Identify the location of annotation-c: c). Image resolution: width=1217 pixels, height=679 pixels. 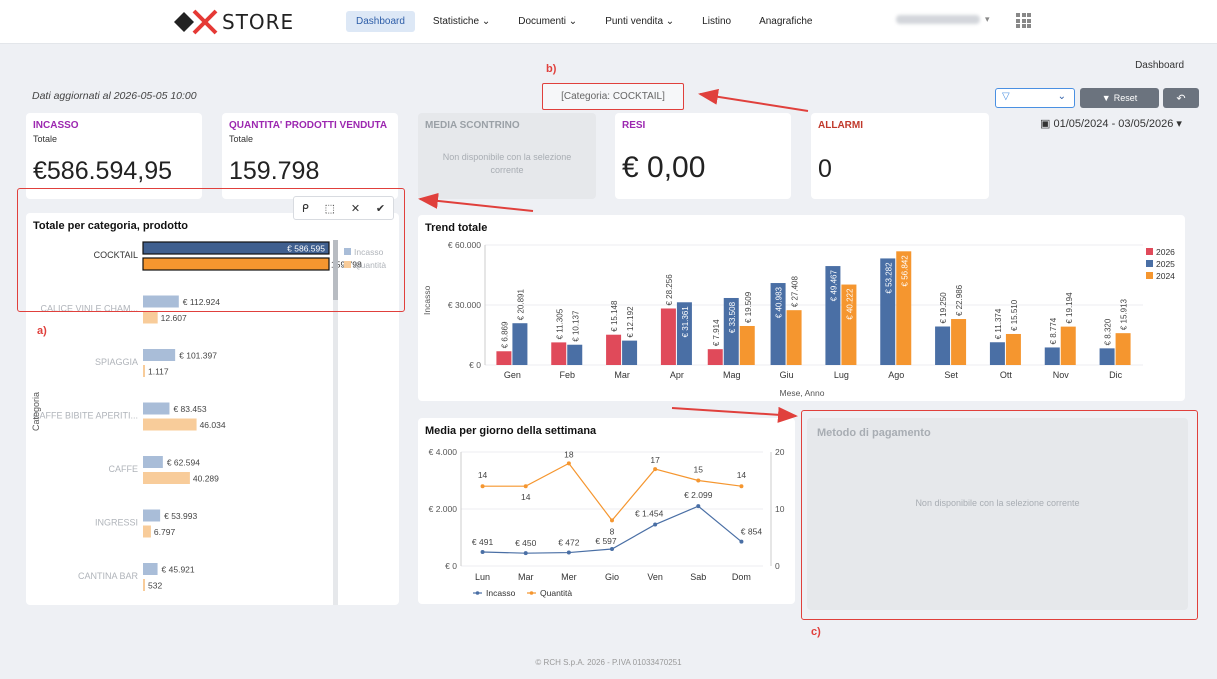
(816, 632).